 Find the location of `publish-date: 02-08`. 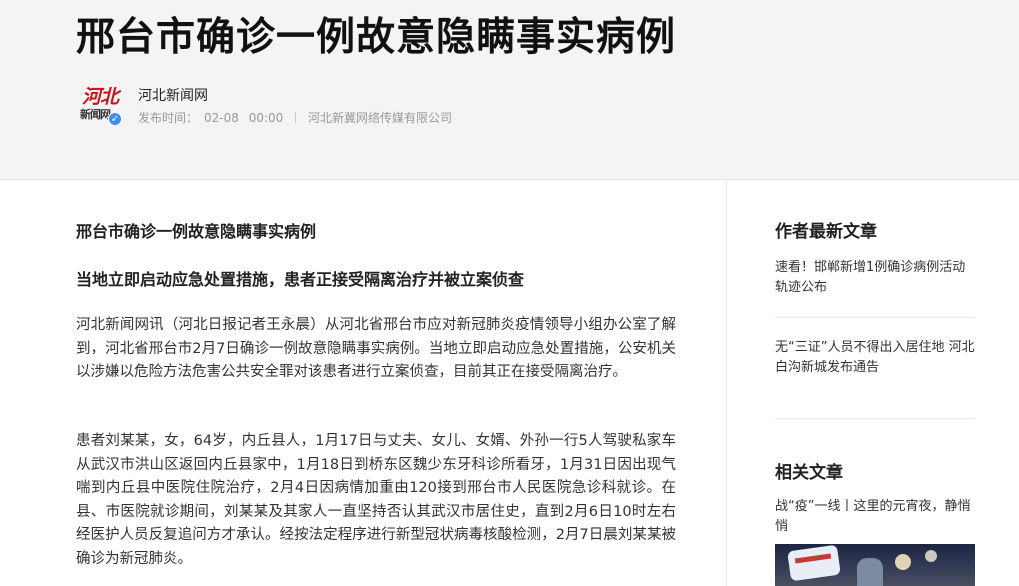

publish-date: 02-08 is located at coordinates (221, 118).